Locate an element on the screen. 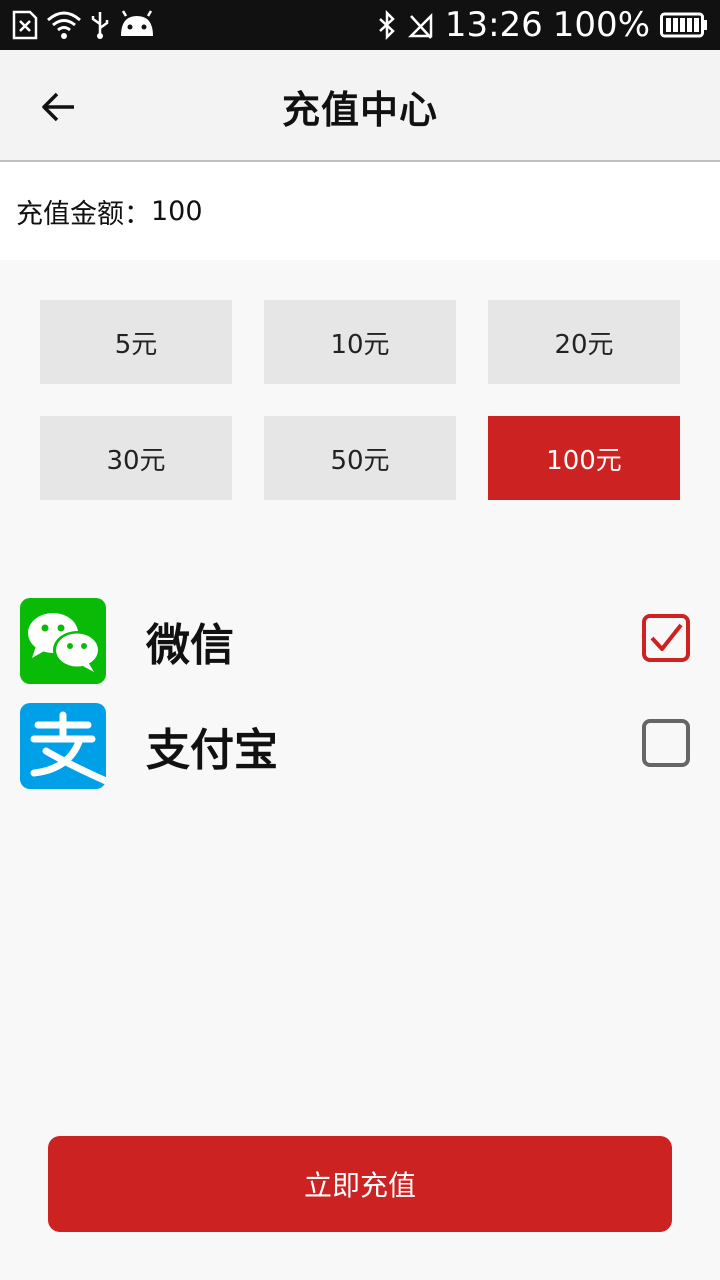 The height and width of the screenshot is (1280, 720). app-header: 充值中心 is located at coordinates (360, 106).